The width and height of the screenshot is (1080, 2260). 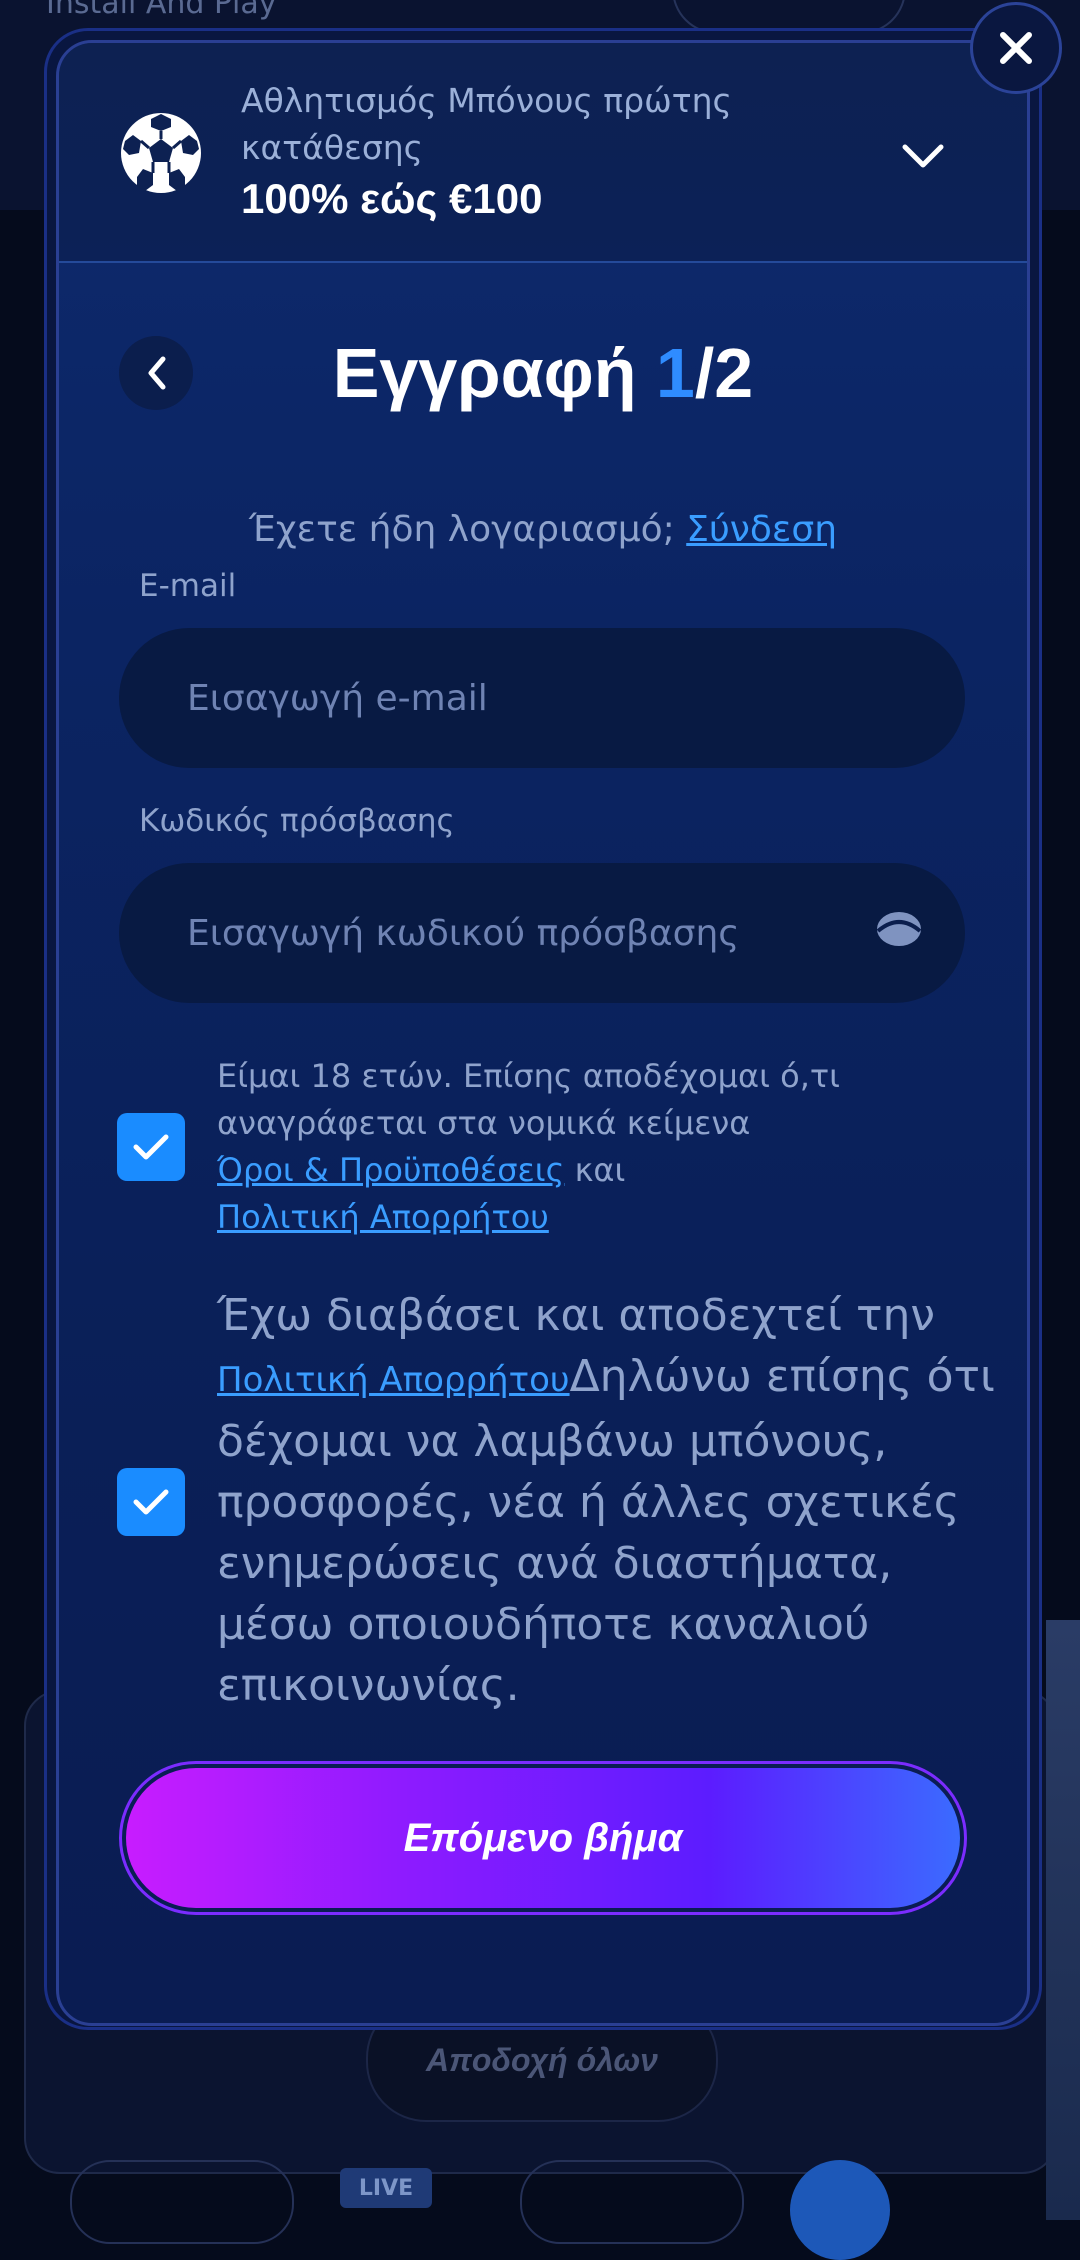 I want to click on close-button, so click(x=1016, y=48).